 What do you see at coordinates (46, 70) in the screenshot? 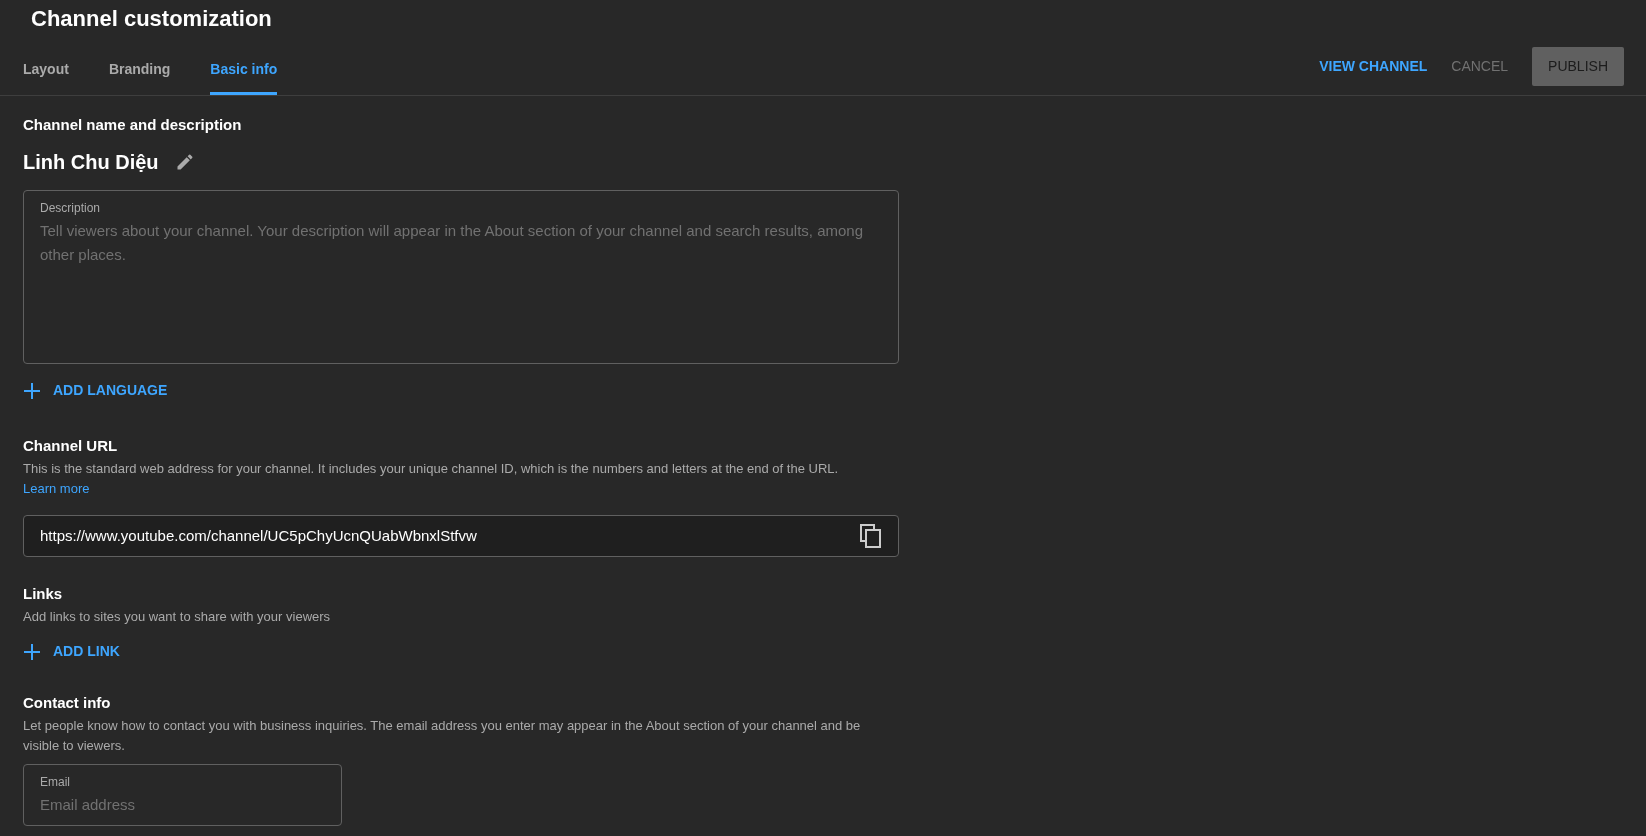
I see `tab: Layout` at bounding box center [46, 70].